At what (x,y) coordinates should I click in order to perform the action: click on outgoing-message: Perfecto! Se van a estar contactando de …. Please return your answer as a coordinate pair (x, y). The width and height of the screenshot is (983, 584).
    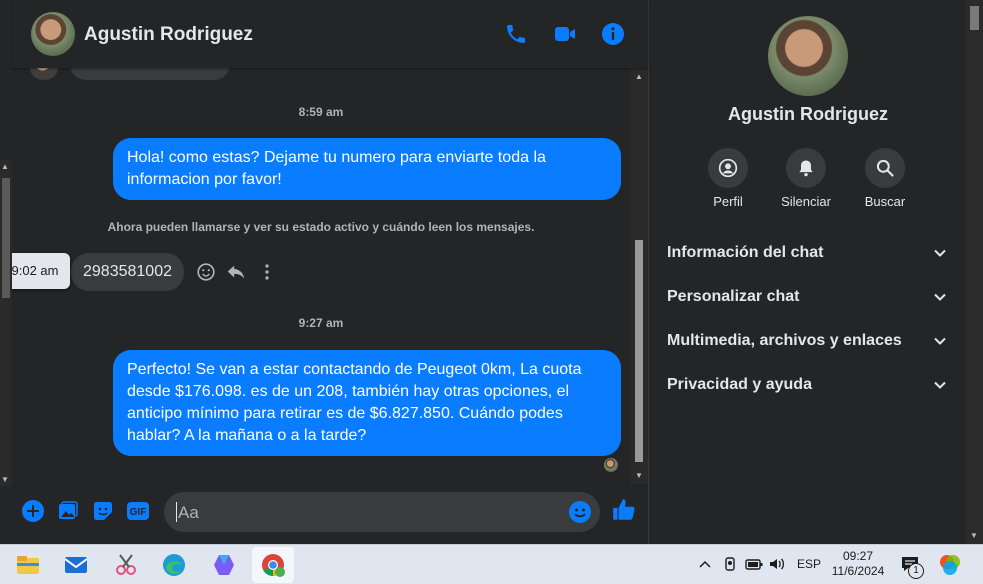
    Looking at the image, I should click on (367, 403).